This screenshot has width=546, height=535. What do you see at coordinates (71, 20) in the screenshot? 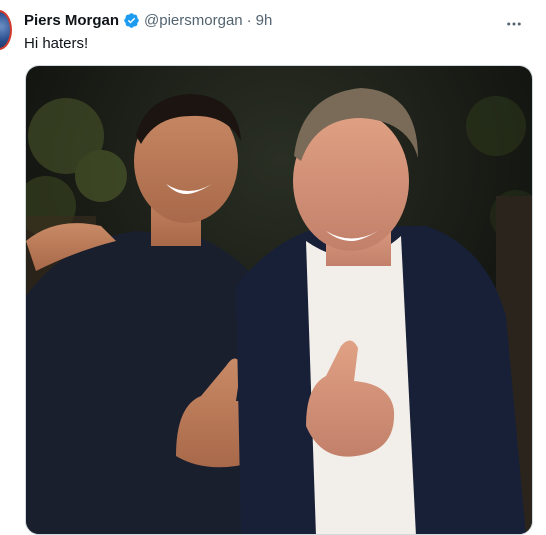
I see `author-name: Piers Morgan` at bounding box center [71, 20].